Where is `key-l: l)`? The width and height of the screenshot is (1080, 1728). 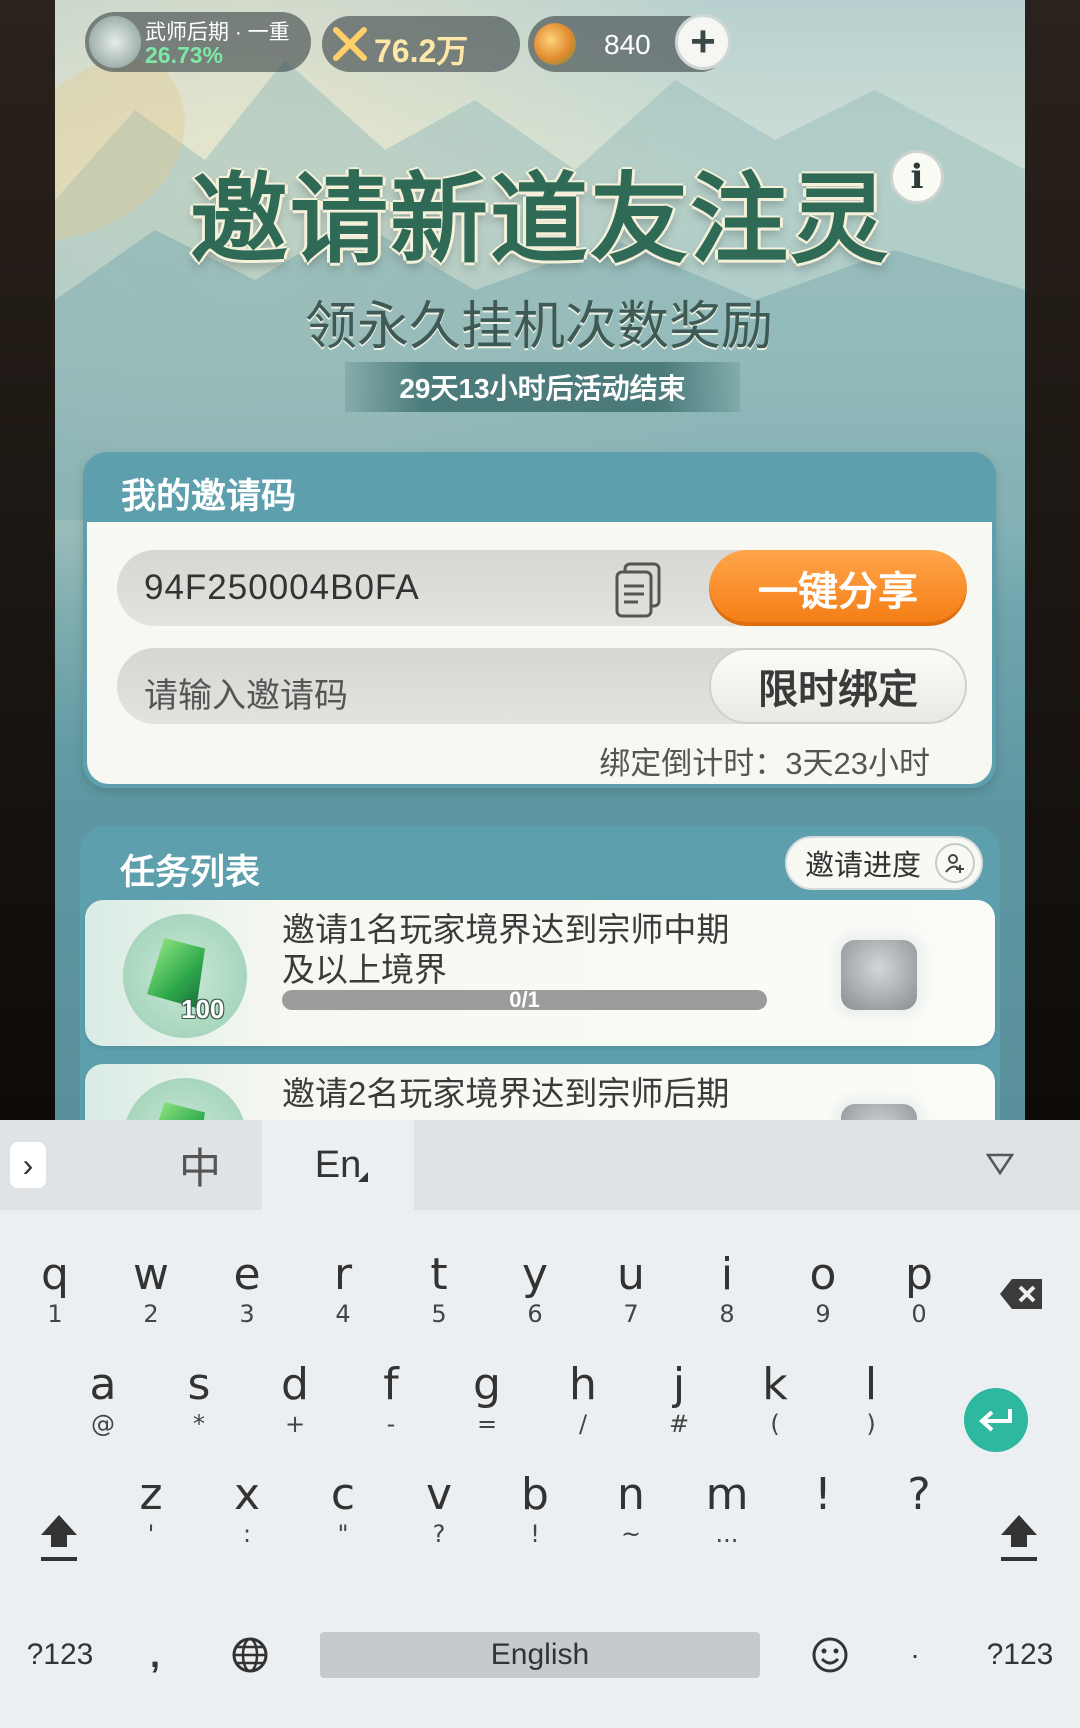 key-l: l) is located at coordinates (871, 1415).